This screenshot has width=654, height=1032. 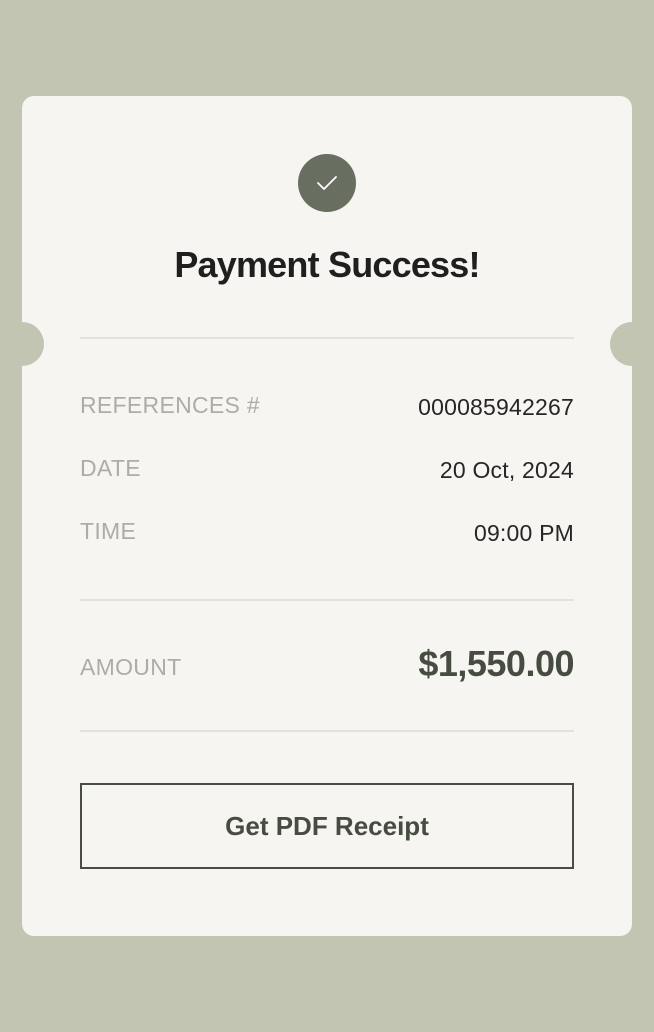 What do you see at coordinates (327, 472) in the screenshot?
I see `detail-row-date: DATE 20 Oct, 2024` at bounding box center [327, 472].